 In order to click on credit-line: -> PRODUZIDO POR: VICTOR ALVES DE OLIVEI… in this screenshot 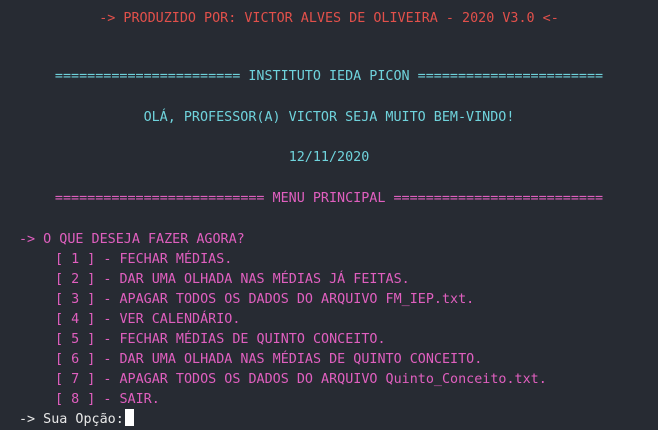, I will do `click(329, 18)`.